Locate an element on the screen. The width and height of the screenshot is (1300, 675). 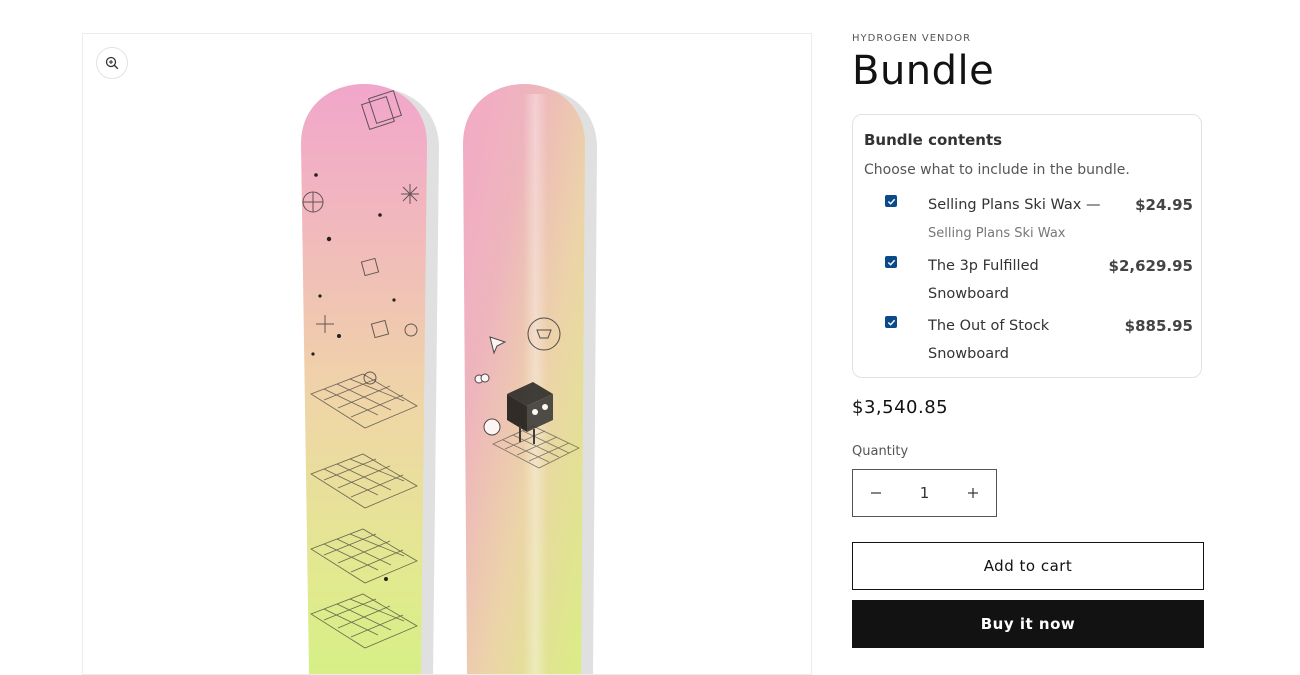
quantity-label: Quantity is located at coordinates (880, 451).